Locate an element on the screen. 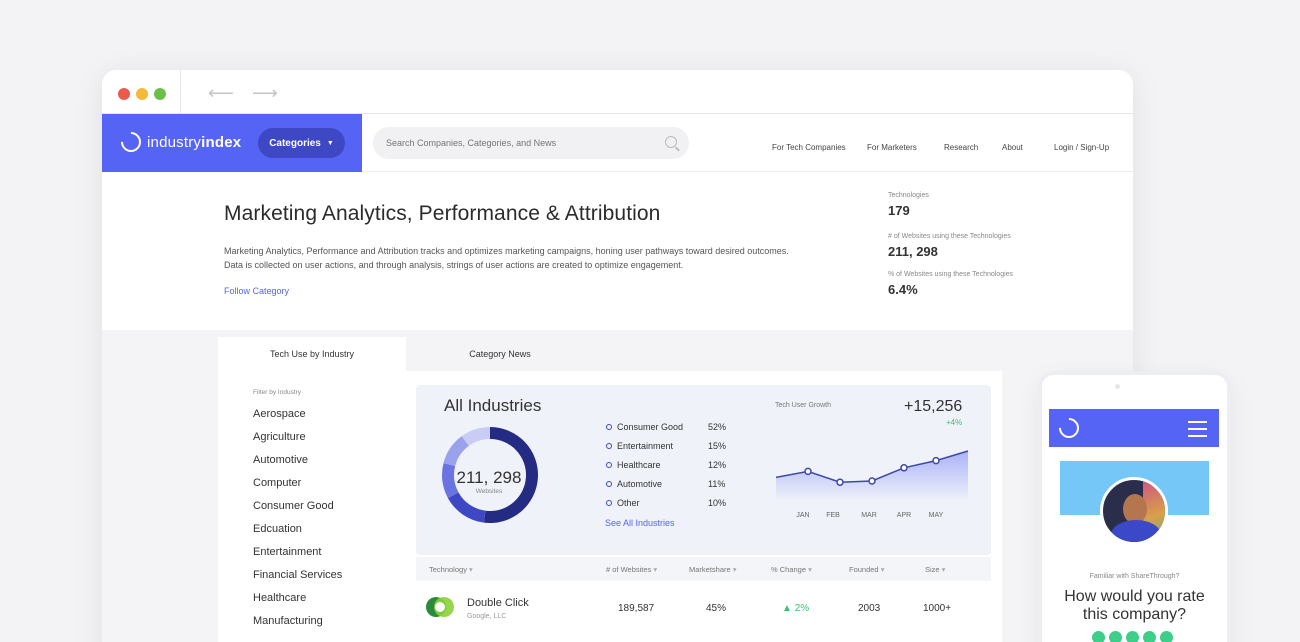 This screenshot has height=642, width=1300. x-tick-label: JAN is located at coordinates (802, 515).